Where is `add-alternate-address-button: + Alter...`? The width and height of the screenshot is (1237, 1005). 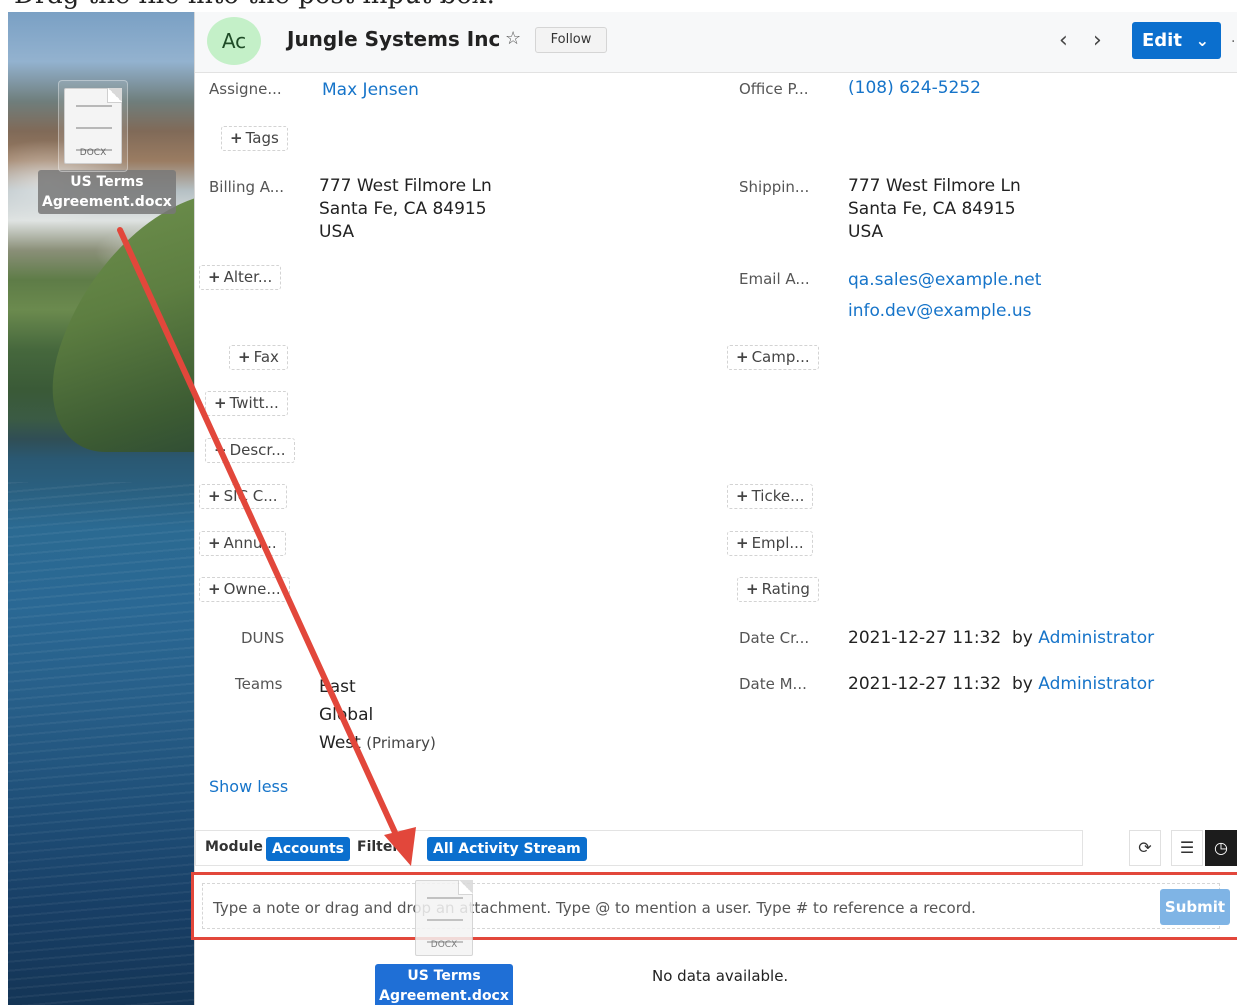
add-alternate-address-button: + Alter... is located at coordinates (240, 277).